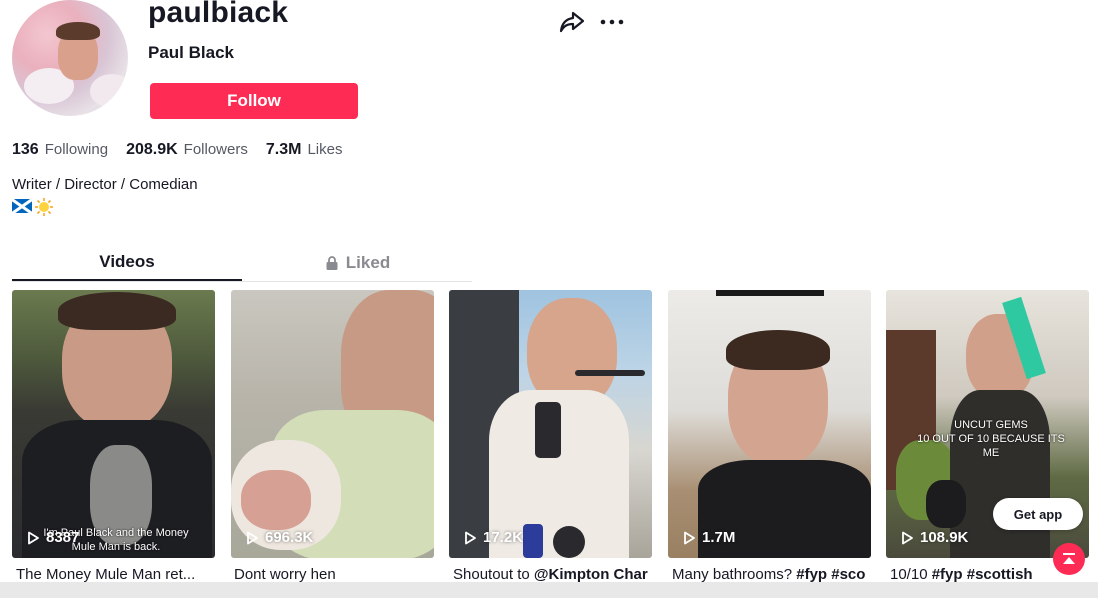 The width and height of the screenshot is (1098, 598). What do you see at coordinates (493, 574) in the screenshot?
I see `caption-text: Shoutout to` at bounding box center [493, 574].